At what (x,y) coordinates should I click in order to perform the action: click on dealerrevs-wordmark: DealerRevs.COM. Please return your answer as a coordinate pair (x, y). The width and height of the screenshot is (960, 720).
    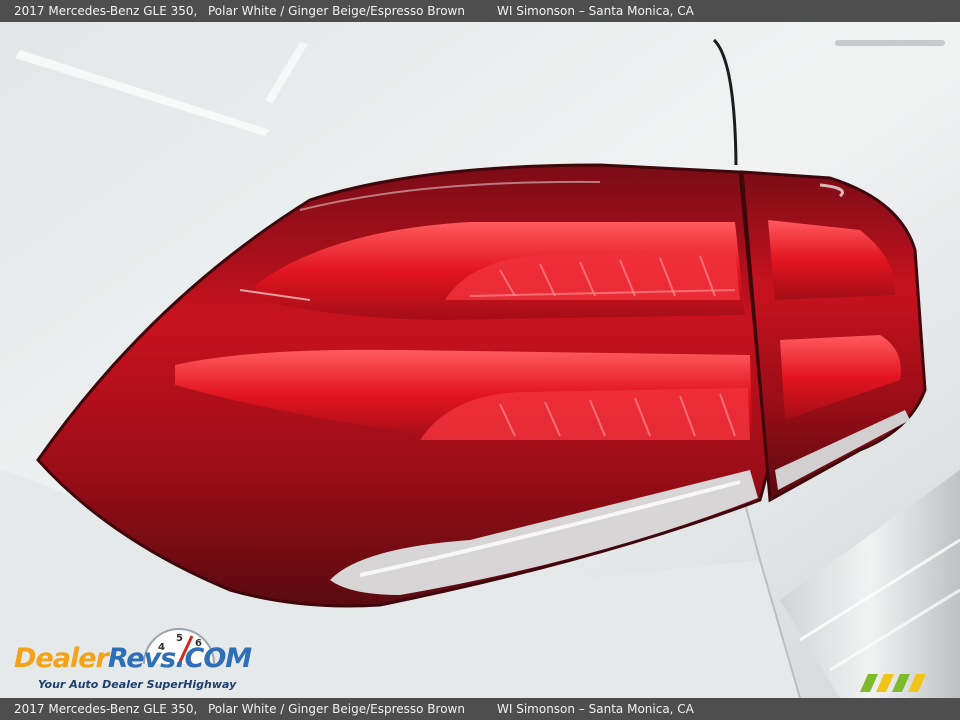
    Looking at the image, I should click on (133, 658).